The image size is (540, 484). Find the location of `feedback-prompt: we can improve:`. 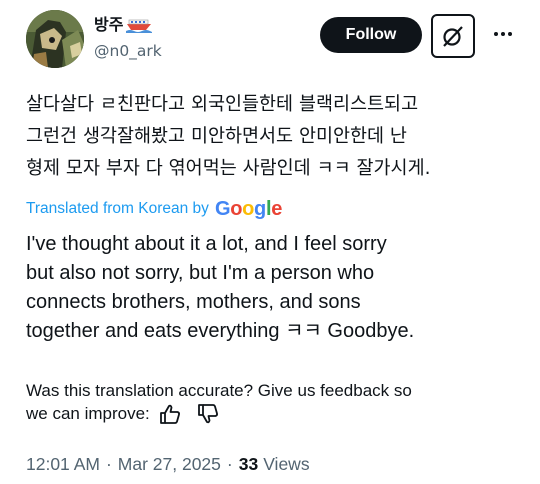

feedback-prompt: we can improve: is located at coordinates (88, 413).